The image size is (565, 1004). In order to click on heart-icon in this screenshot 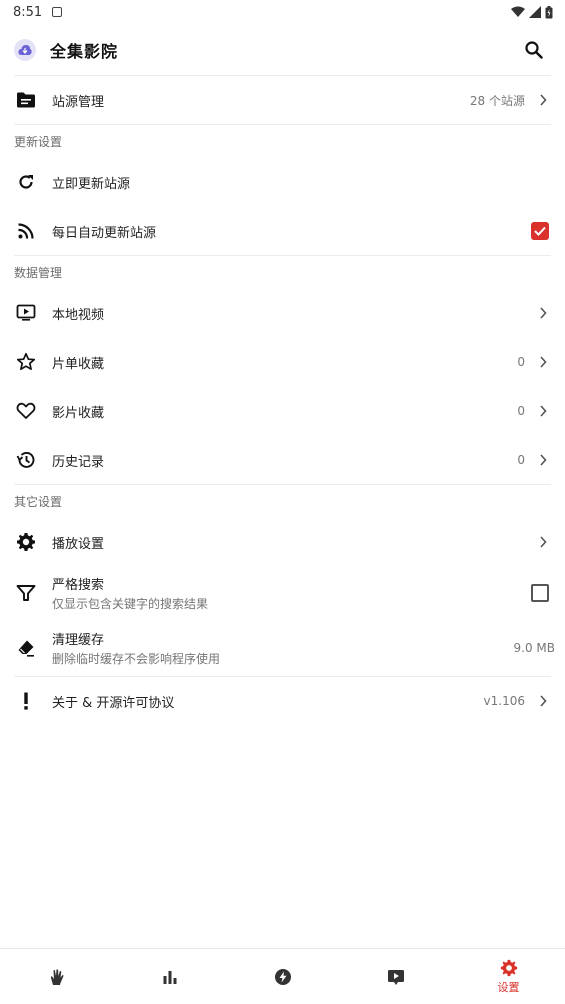, I will do `click(26, 411)`.